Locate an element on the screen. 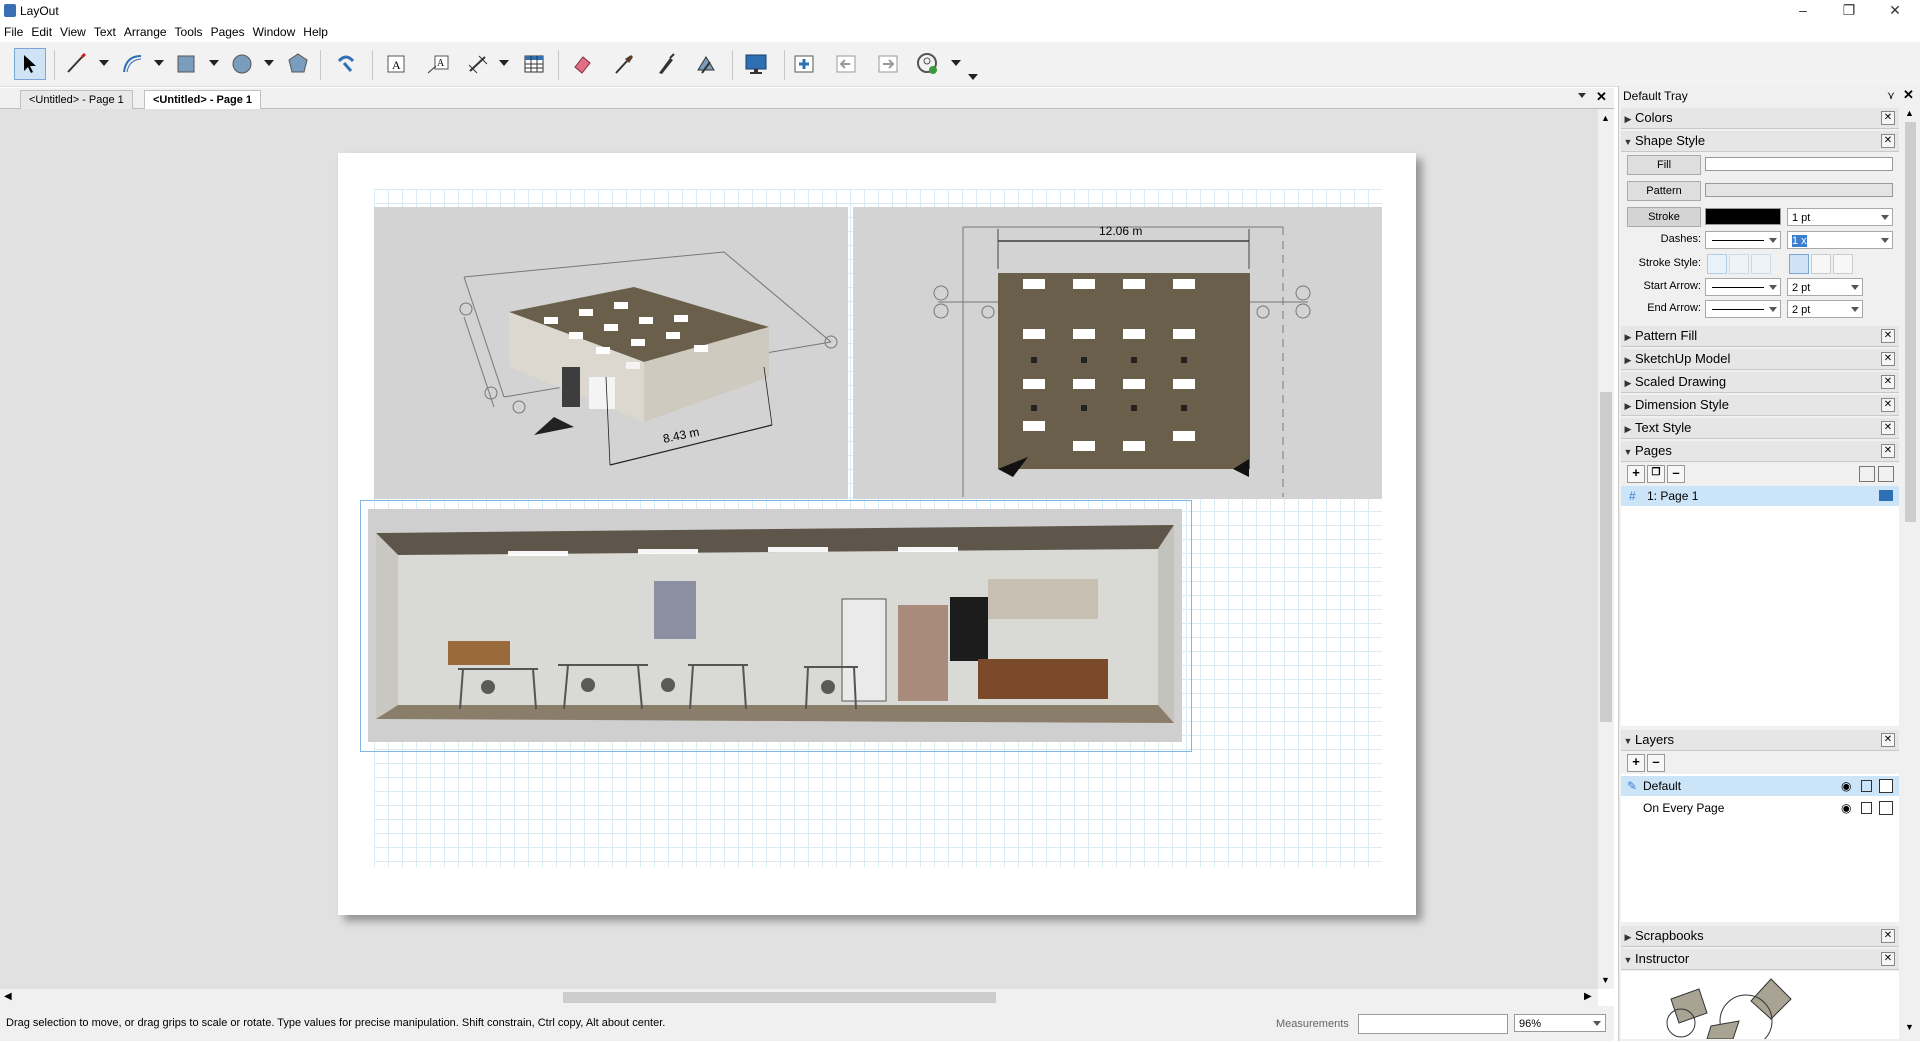  end-arrow-select is located at coordinates (1743, 309).